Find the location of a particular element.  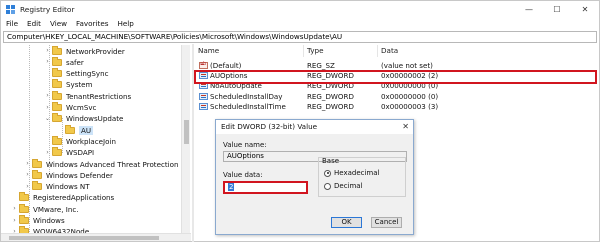

tree-item: › WSDAPI is located at coordinates (69, 152).